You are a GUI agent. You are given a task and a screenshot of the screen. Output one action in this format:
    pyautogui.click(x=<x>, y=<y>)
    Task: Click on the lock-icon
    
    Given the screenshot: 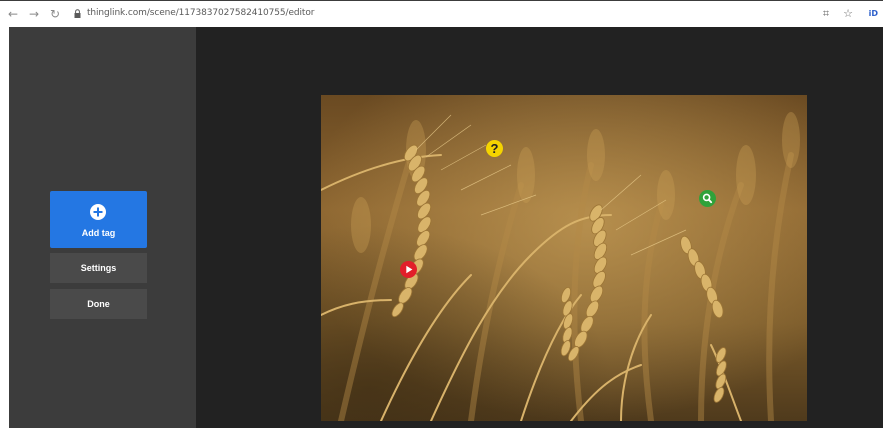 What is the action you would take?
    pyautogui.click(x=77, y=13)
    